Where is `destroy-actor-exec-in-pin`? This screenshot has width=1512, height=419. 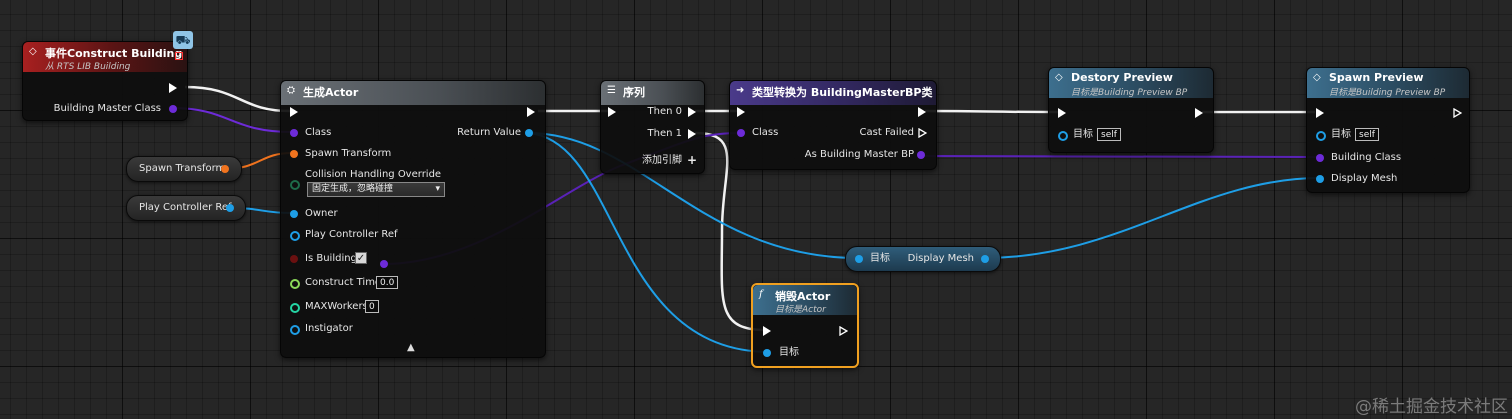 destroy-actor-exec-in-pin is located at coordinates (767, 331).